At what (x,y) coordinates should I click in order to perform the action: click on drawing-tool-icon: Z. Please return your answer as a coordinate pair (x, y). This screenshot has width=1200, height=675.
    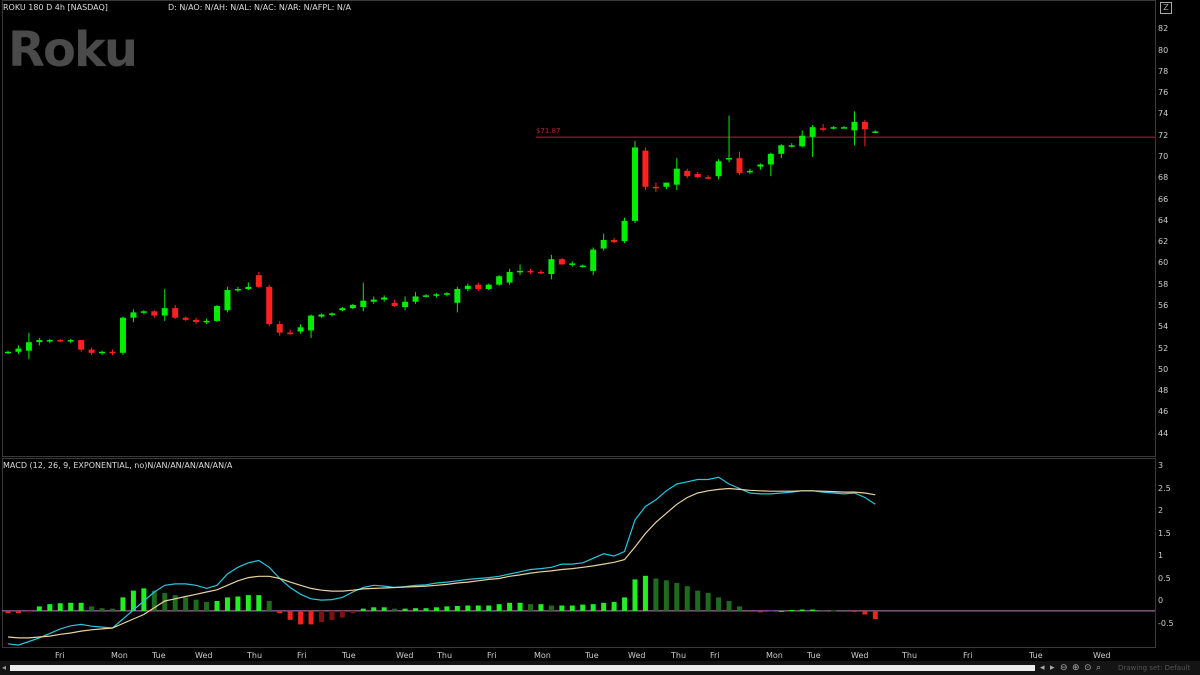
    Looking at the image, I should click on (1166, 8).